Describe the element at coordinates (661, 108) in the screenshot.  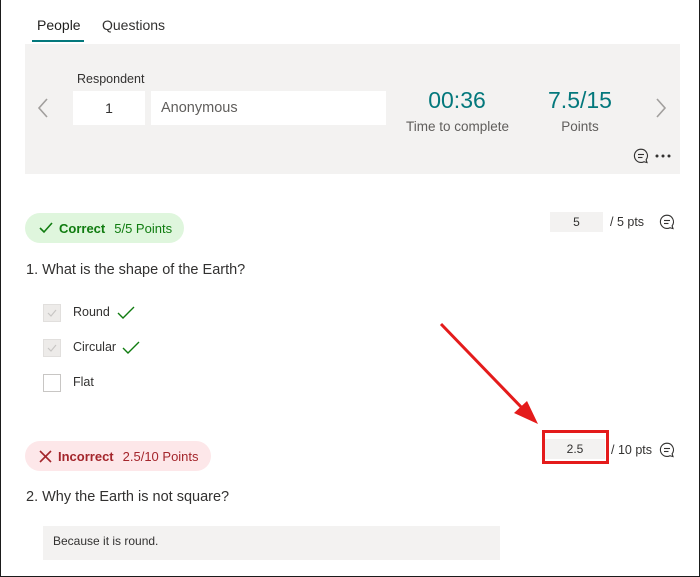
I see `chevron-right-icon` at that location.